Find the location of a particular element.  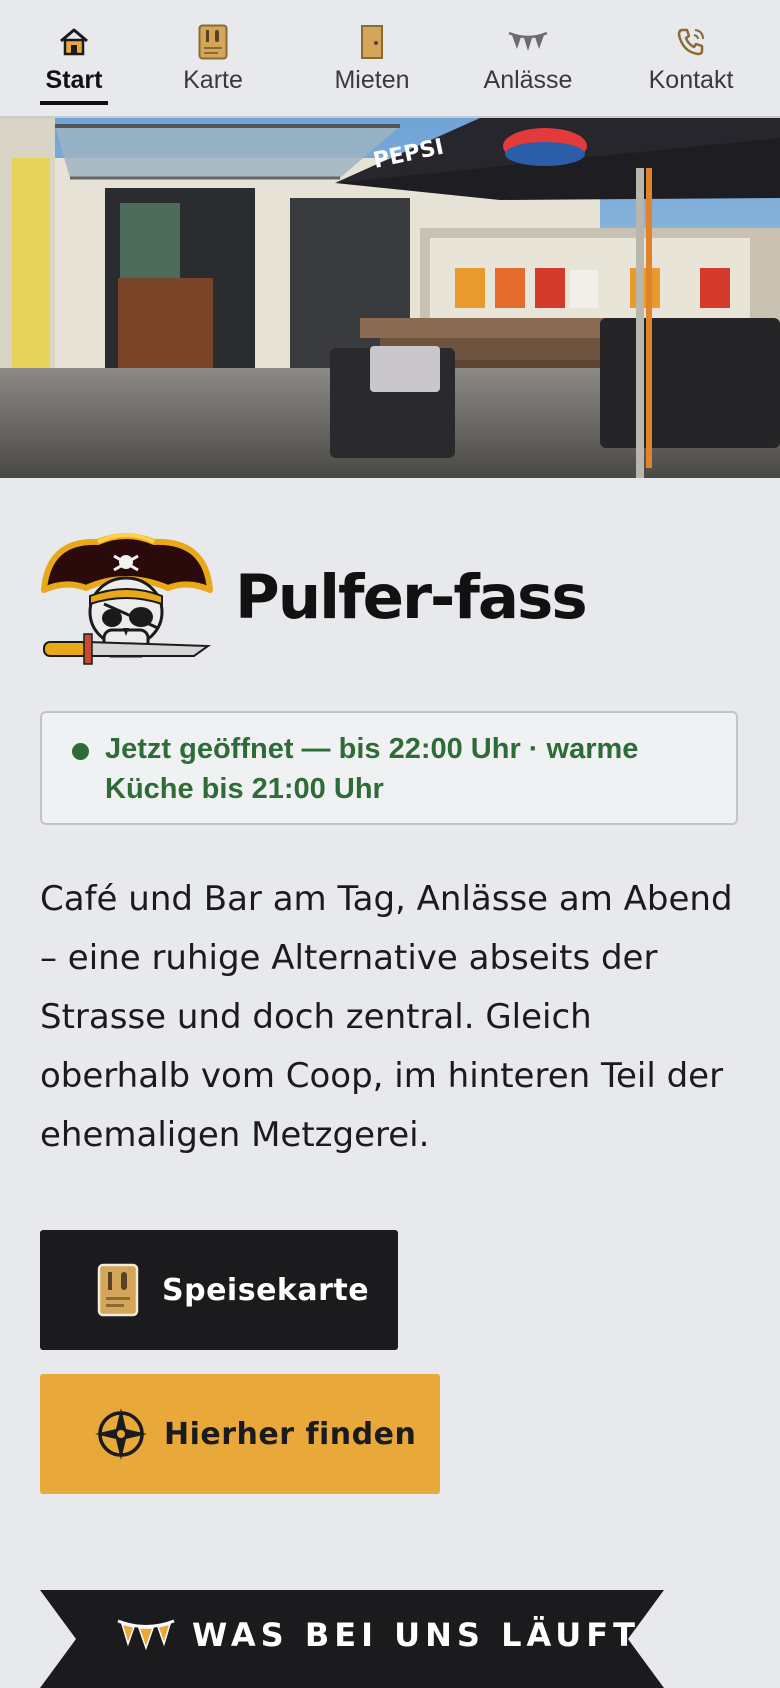

hierher-finden-button-label: Hierher finden is located at coordinates (290, 1434).